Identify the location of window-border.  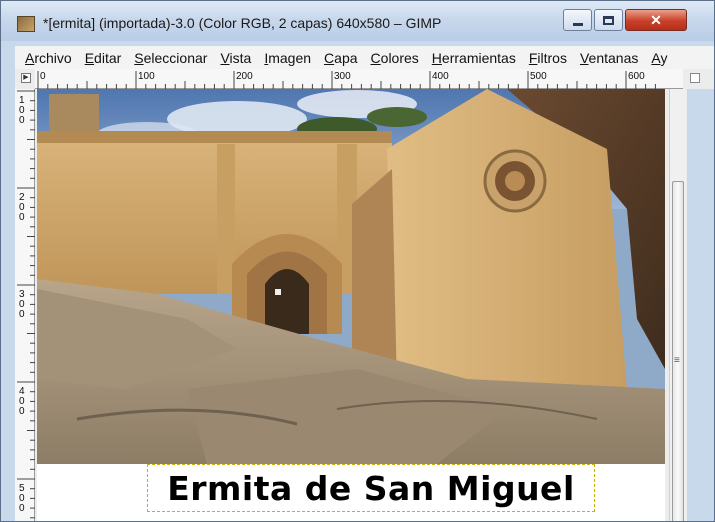
(700, 305).